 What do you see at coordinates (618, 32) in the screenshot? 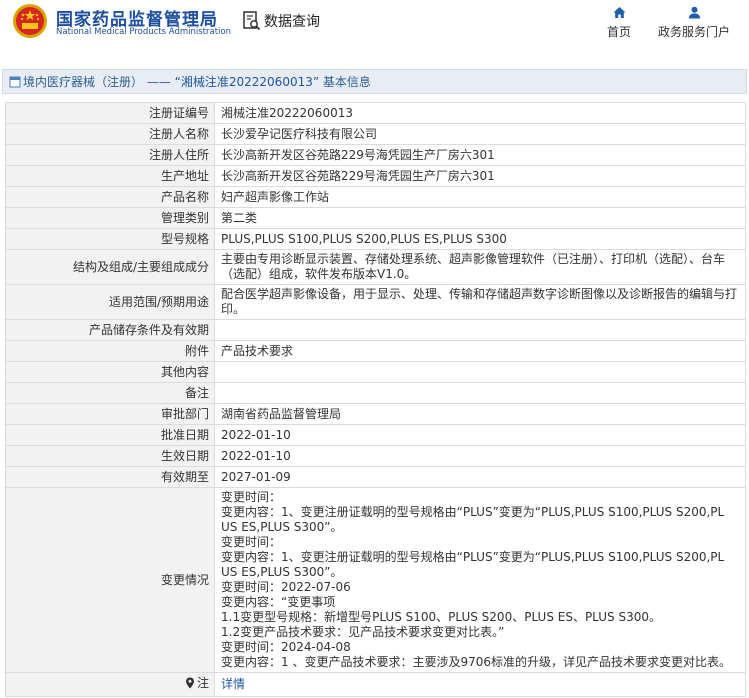
I see `nav-home-label: 首页` at bounding box center [618, 32].